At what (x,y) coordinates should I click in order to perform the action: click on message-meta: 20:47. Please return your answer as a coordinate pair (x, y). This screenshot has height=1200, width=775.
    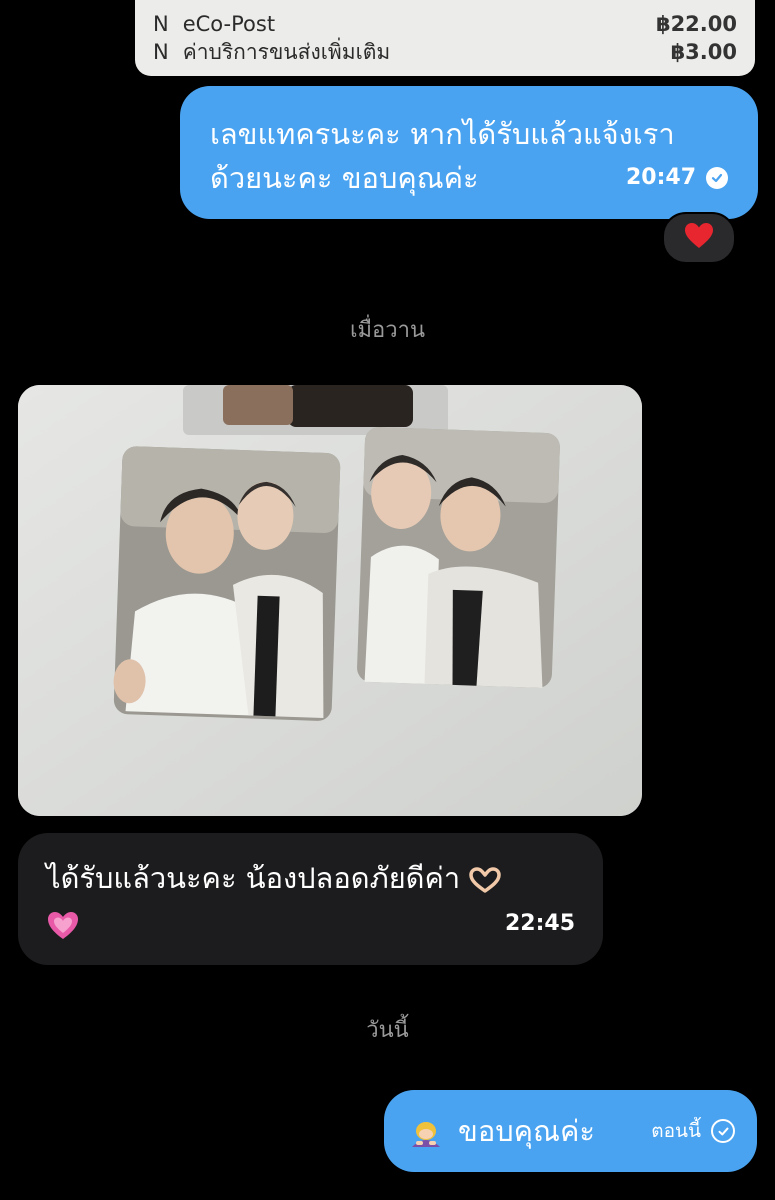
    Looking at the image, I should click on (677, 178).